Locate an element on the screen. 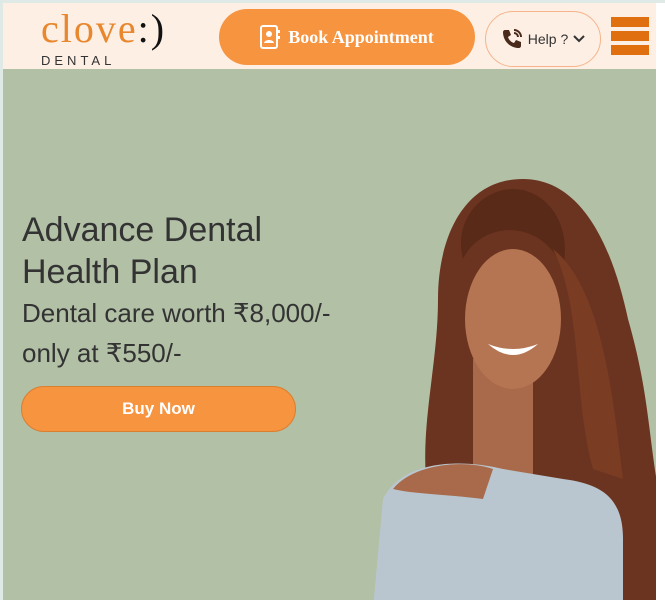 The image size is (665, 600). book-appointment-label: Book Appointment is located at coordinates (361, 36).